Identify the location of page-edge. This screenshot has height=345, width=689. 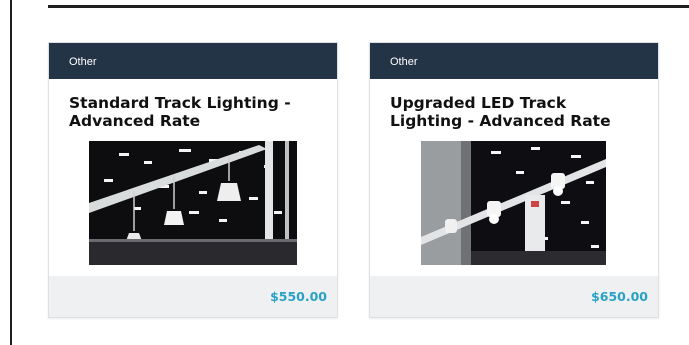
(11, 172).